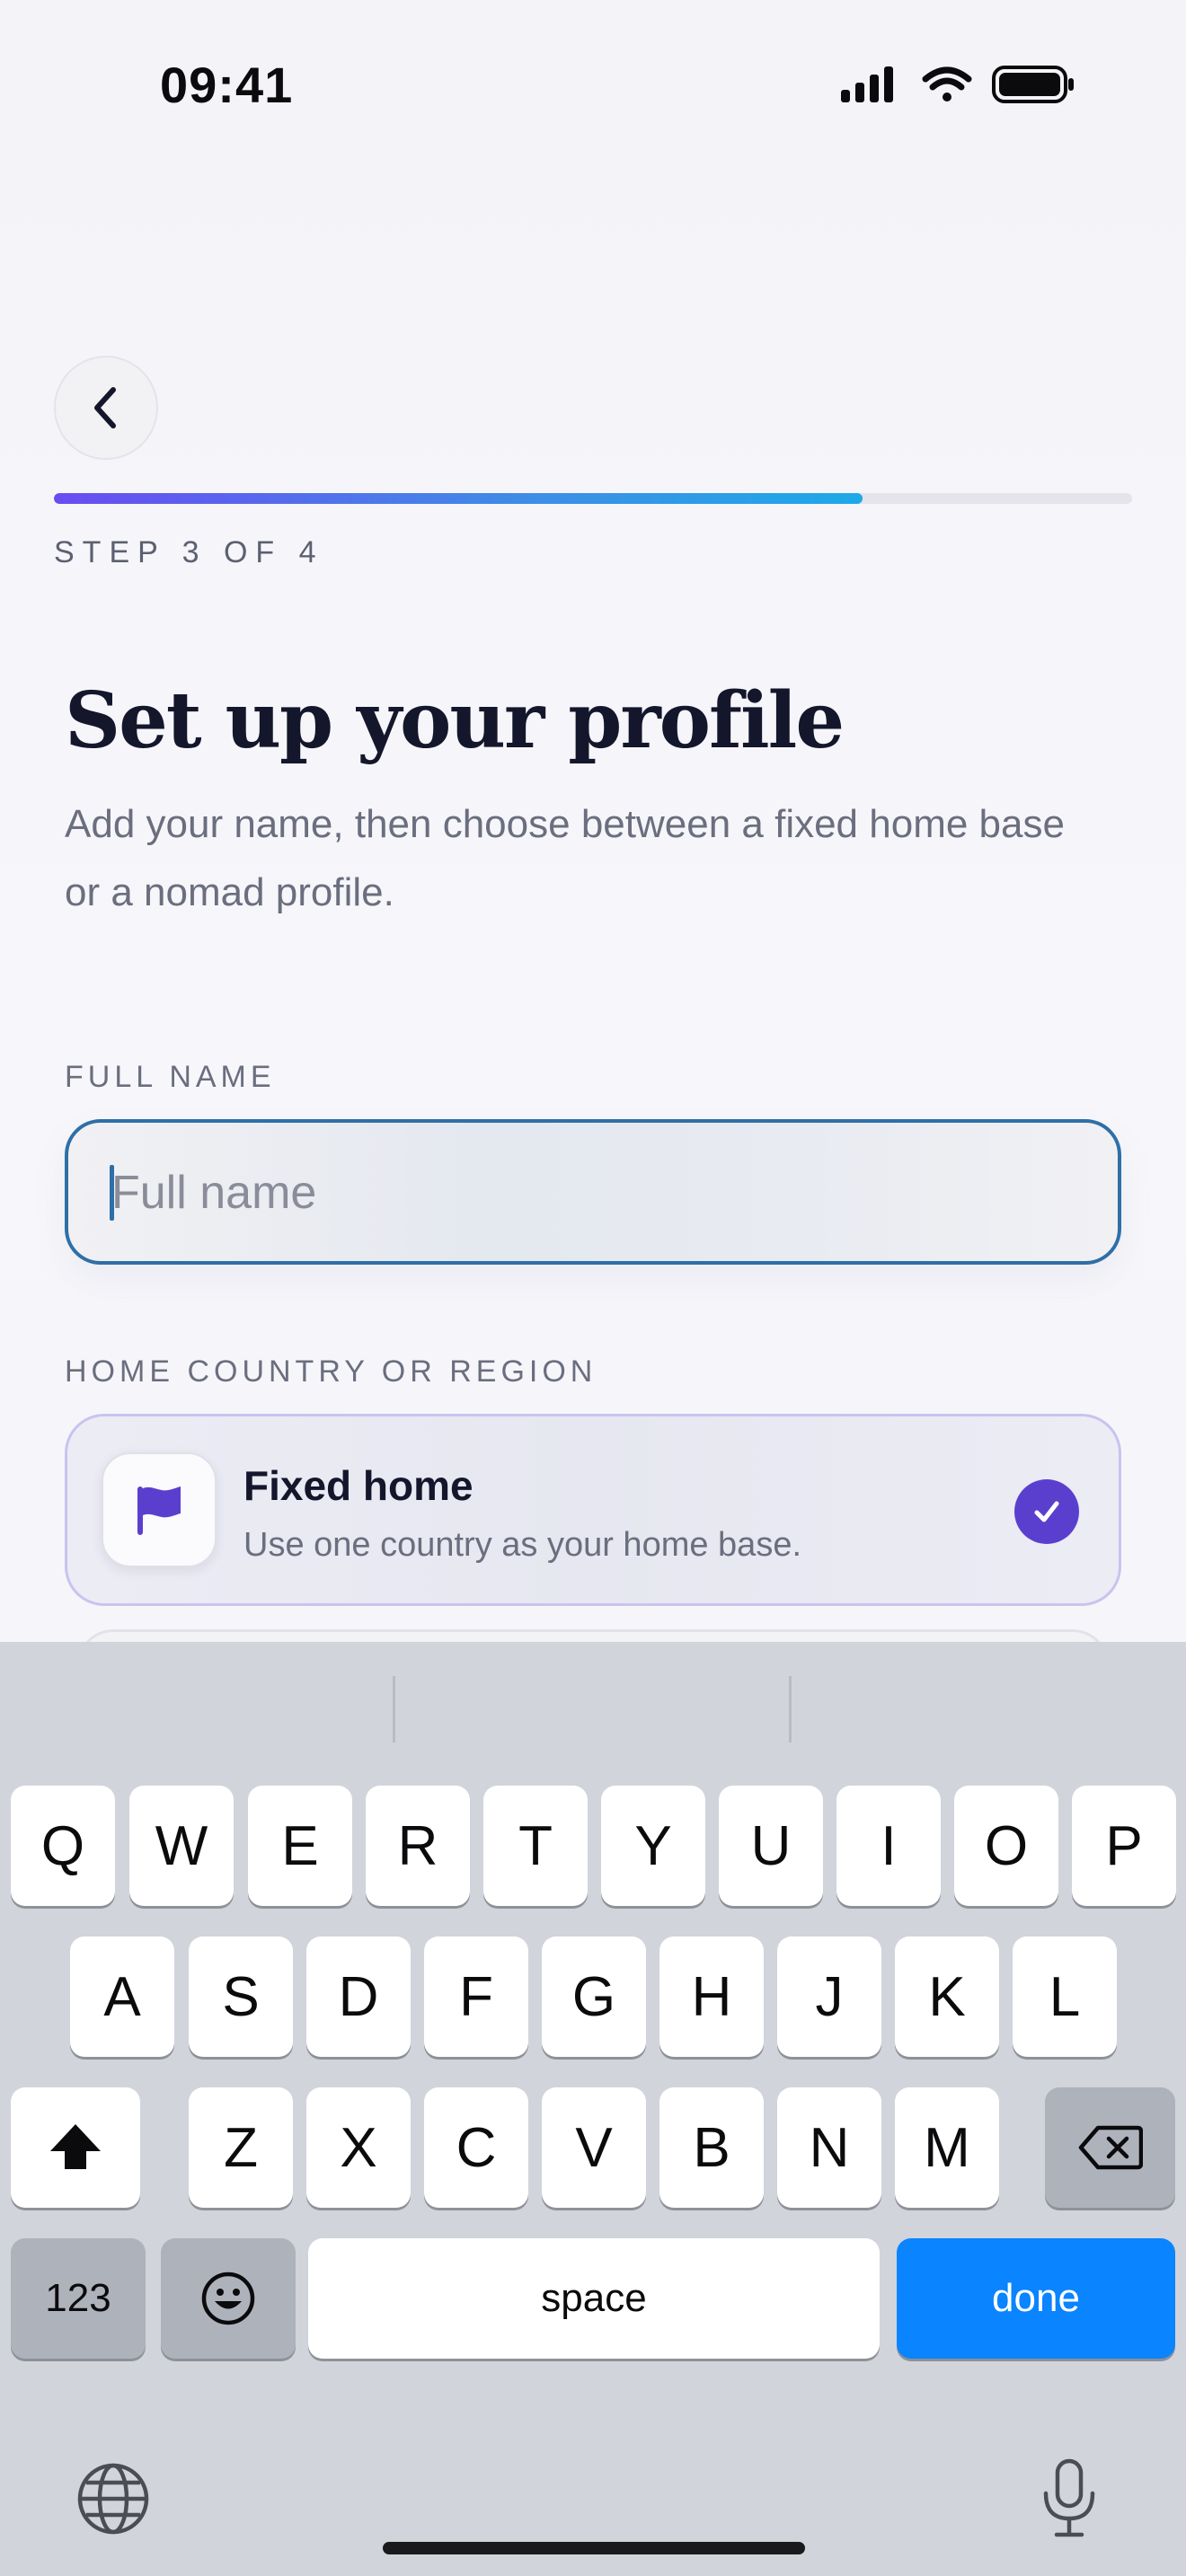 The width and height of the screenshot is (1186, 2576). I want to click on option-icon-tile, so click(159, 1509).